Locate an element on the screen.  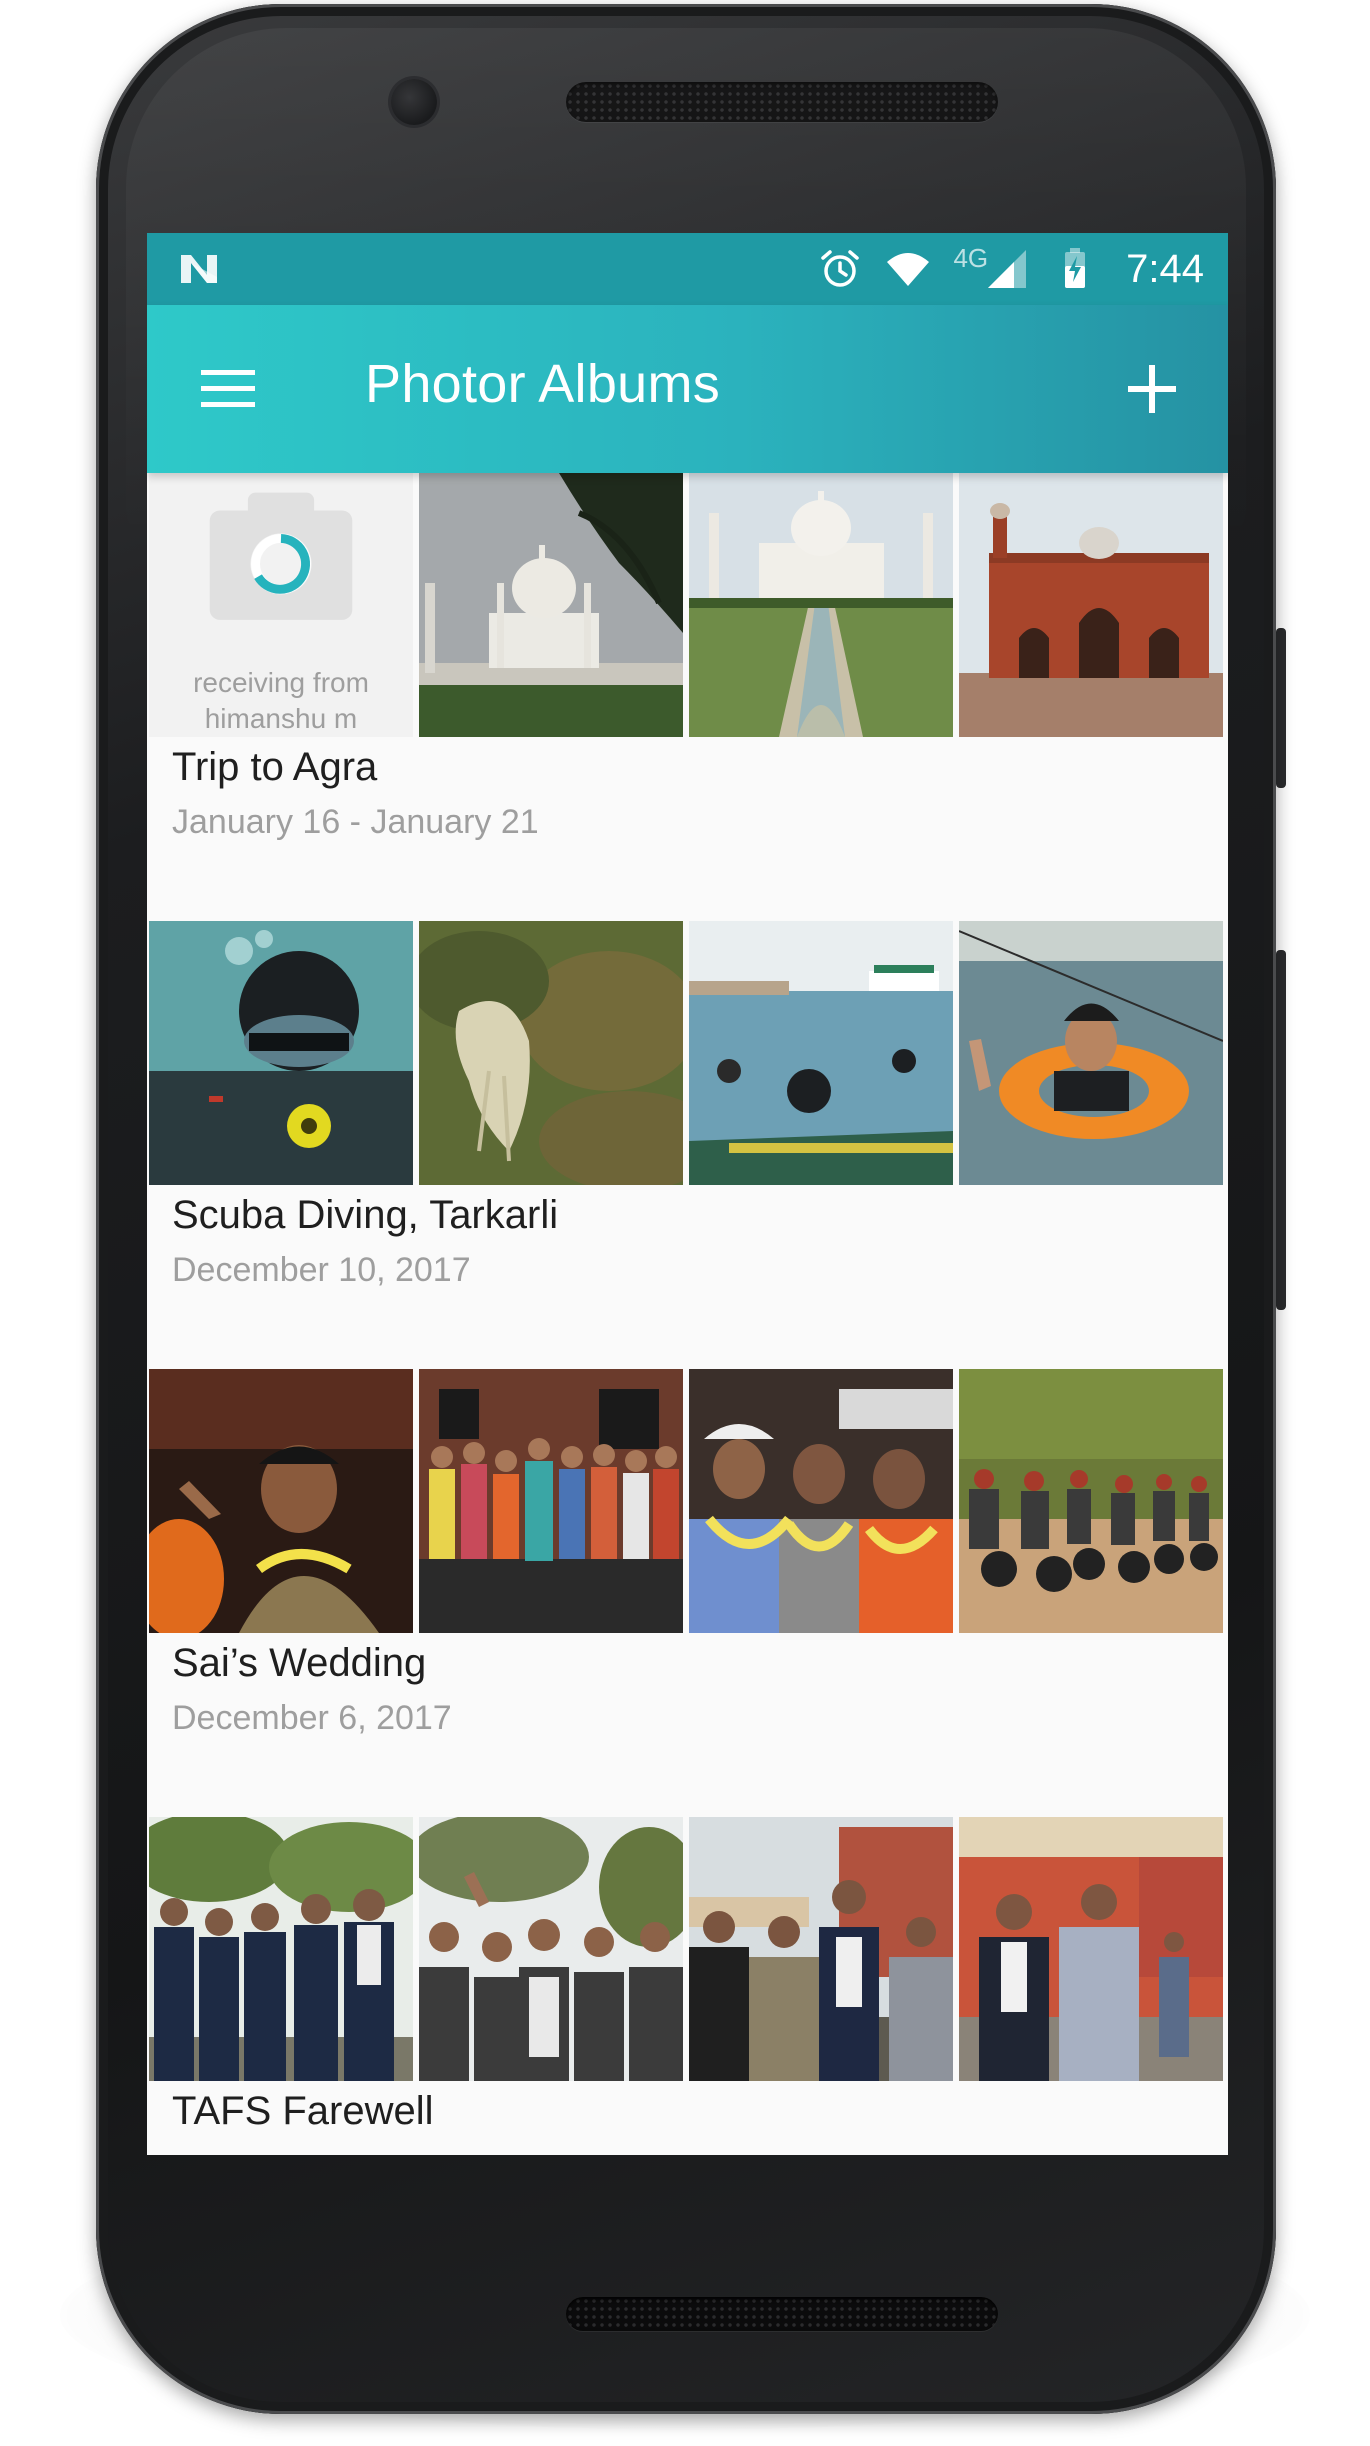
volume-button is located at coordinates (1281, 1130).